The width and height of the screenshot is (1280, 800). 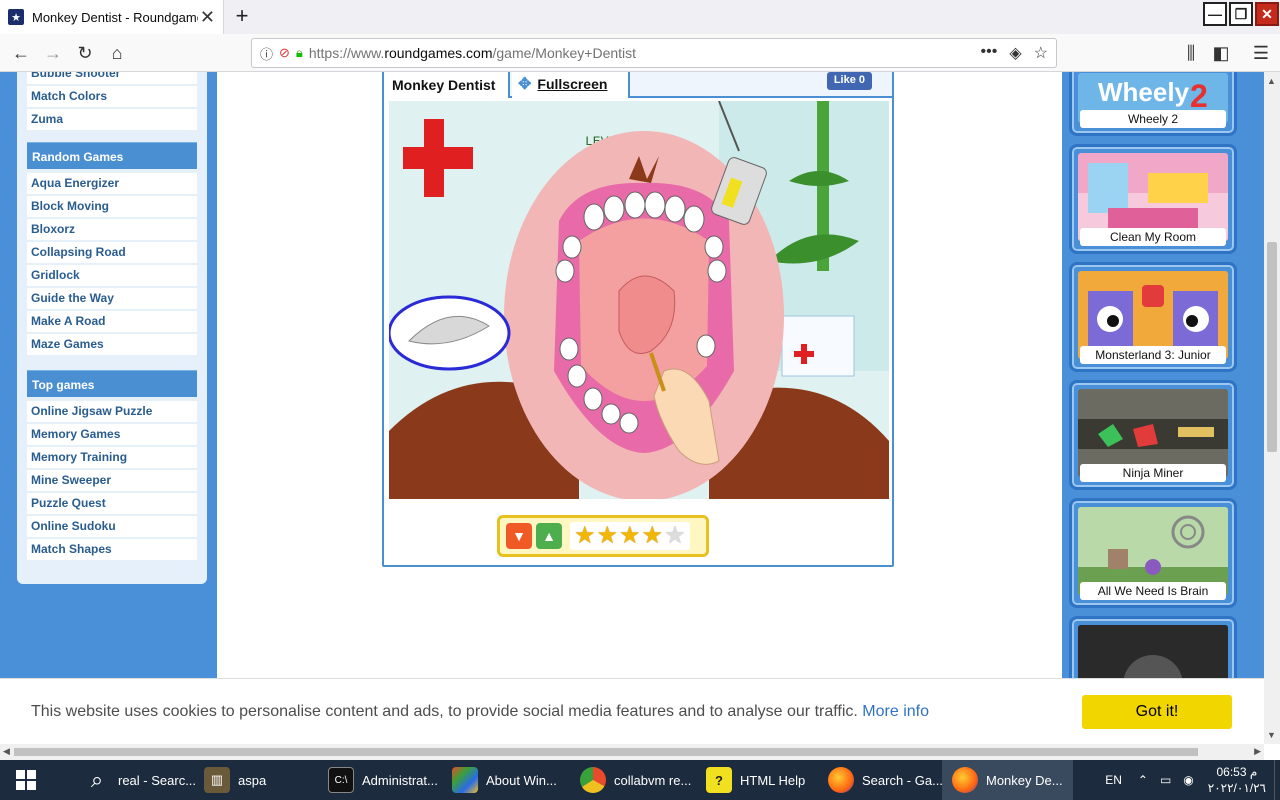 I want to click on scroll-left-icon: ◀, so click(x=6, y=751).